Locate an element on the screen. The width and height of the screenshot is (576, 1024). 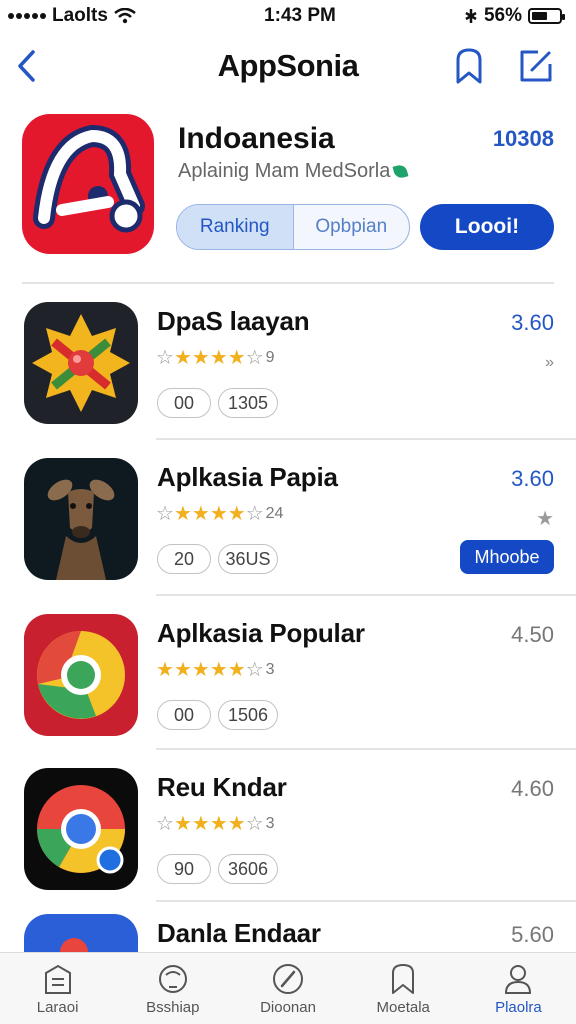
swirl-logo-graphic is located at coordinates (81, 675).